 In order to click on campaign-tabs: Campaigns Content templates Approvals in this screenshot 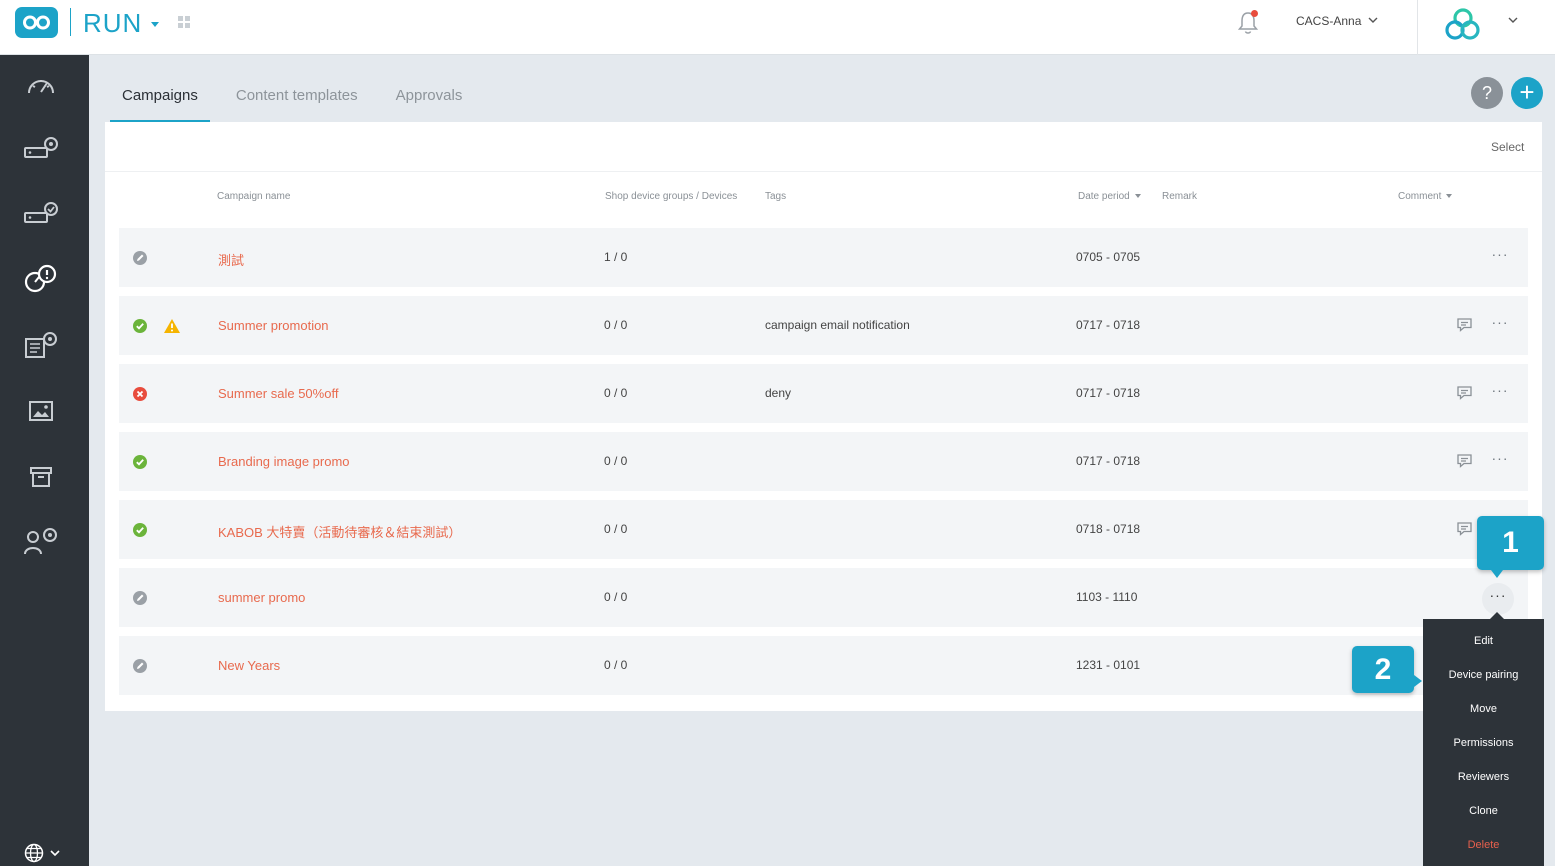, I will do `click(299, 100)`.